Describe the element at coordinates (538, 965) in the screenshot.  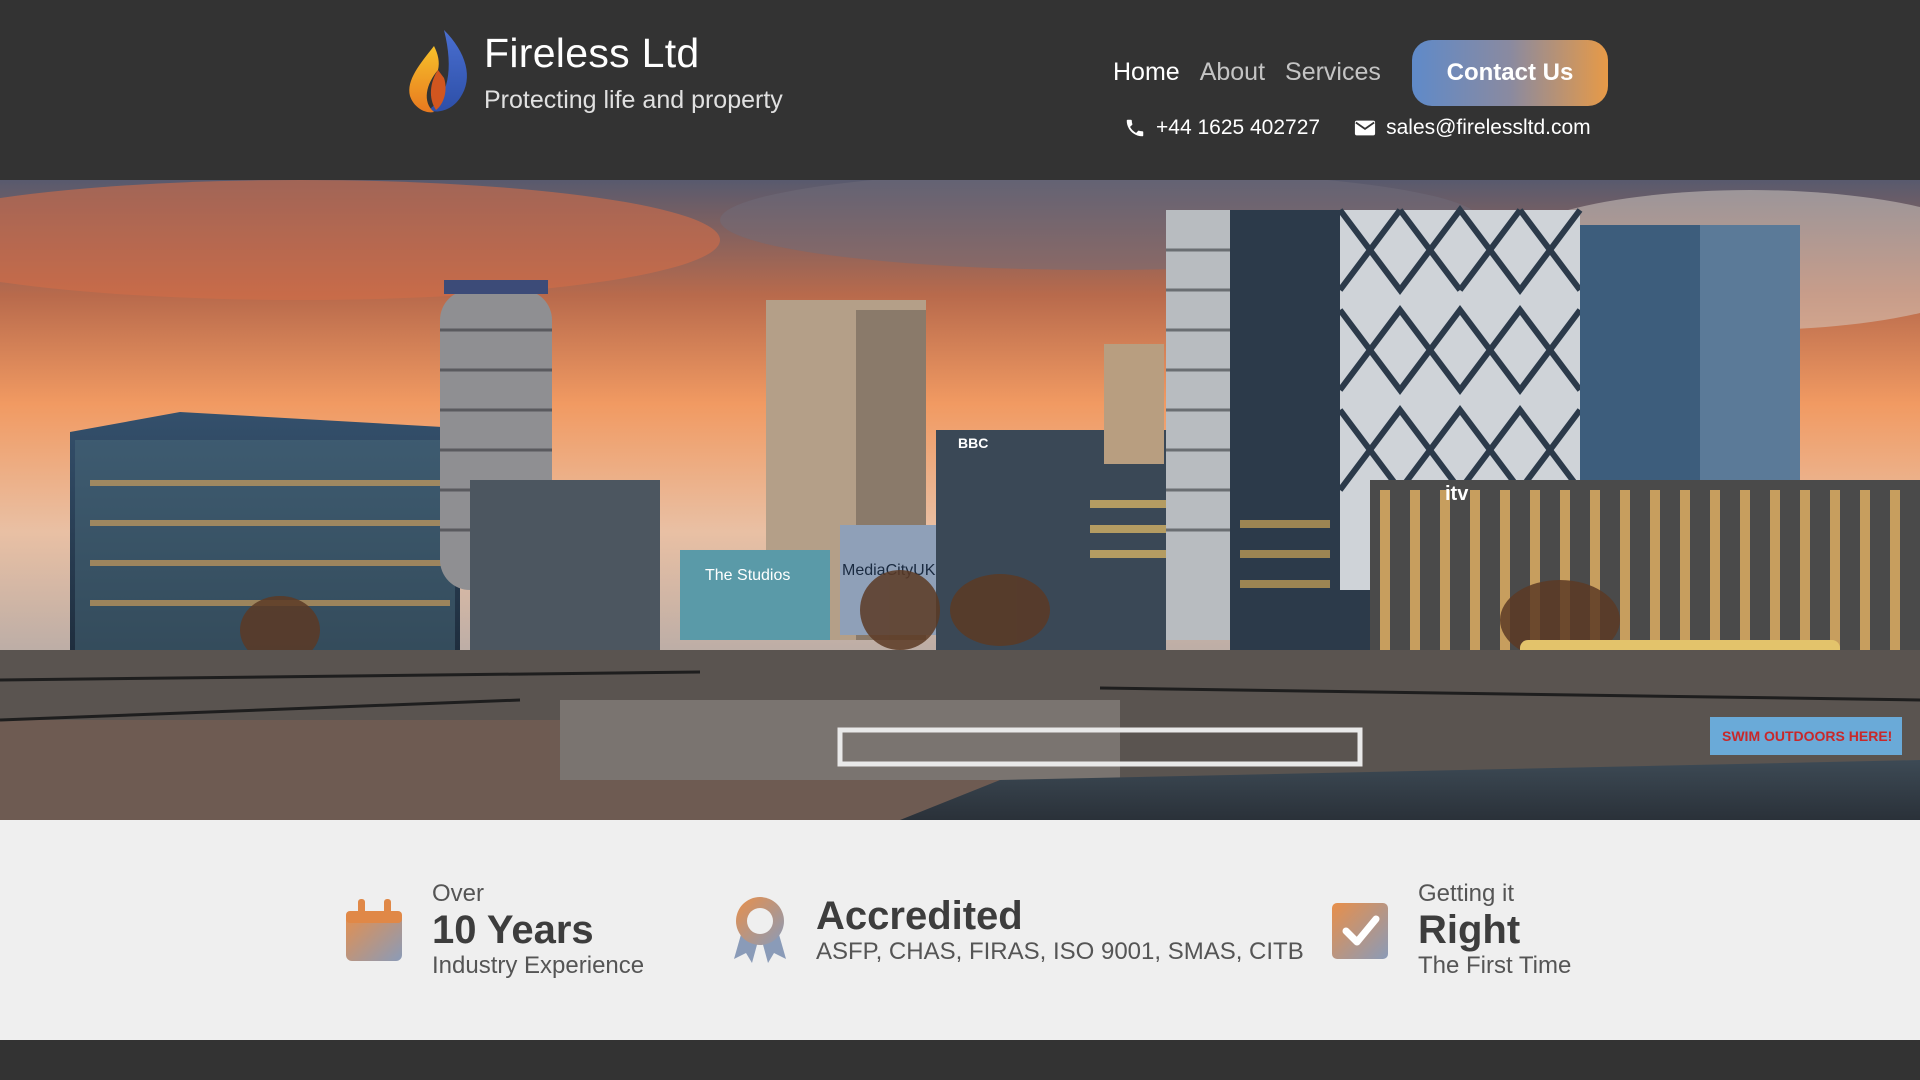
I see `feature-subtitle: Industry Experience` at that location.